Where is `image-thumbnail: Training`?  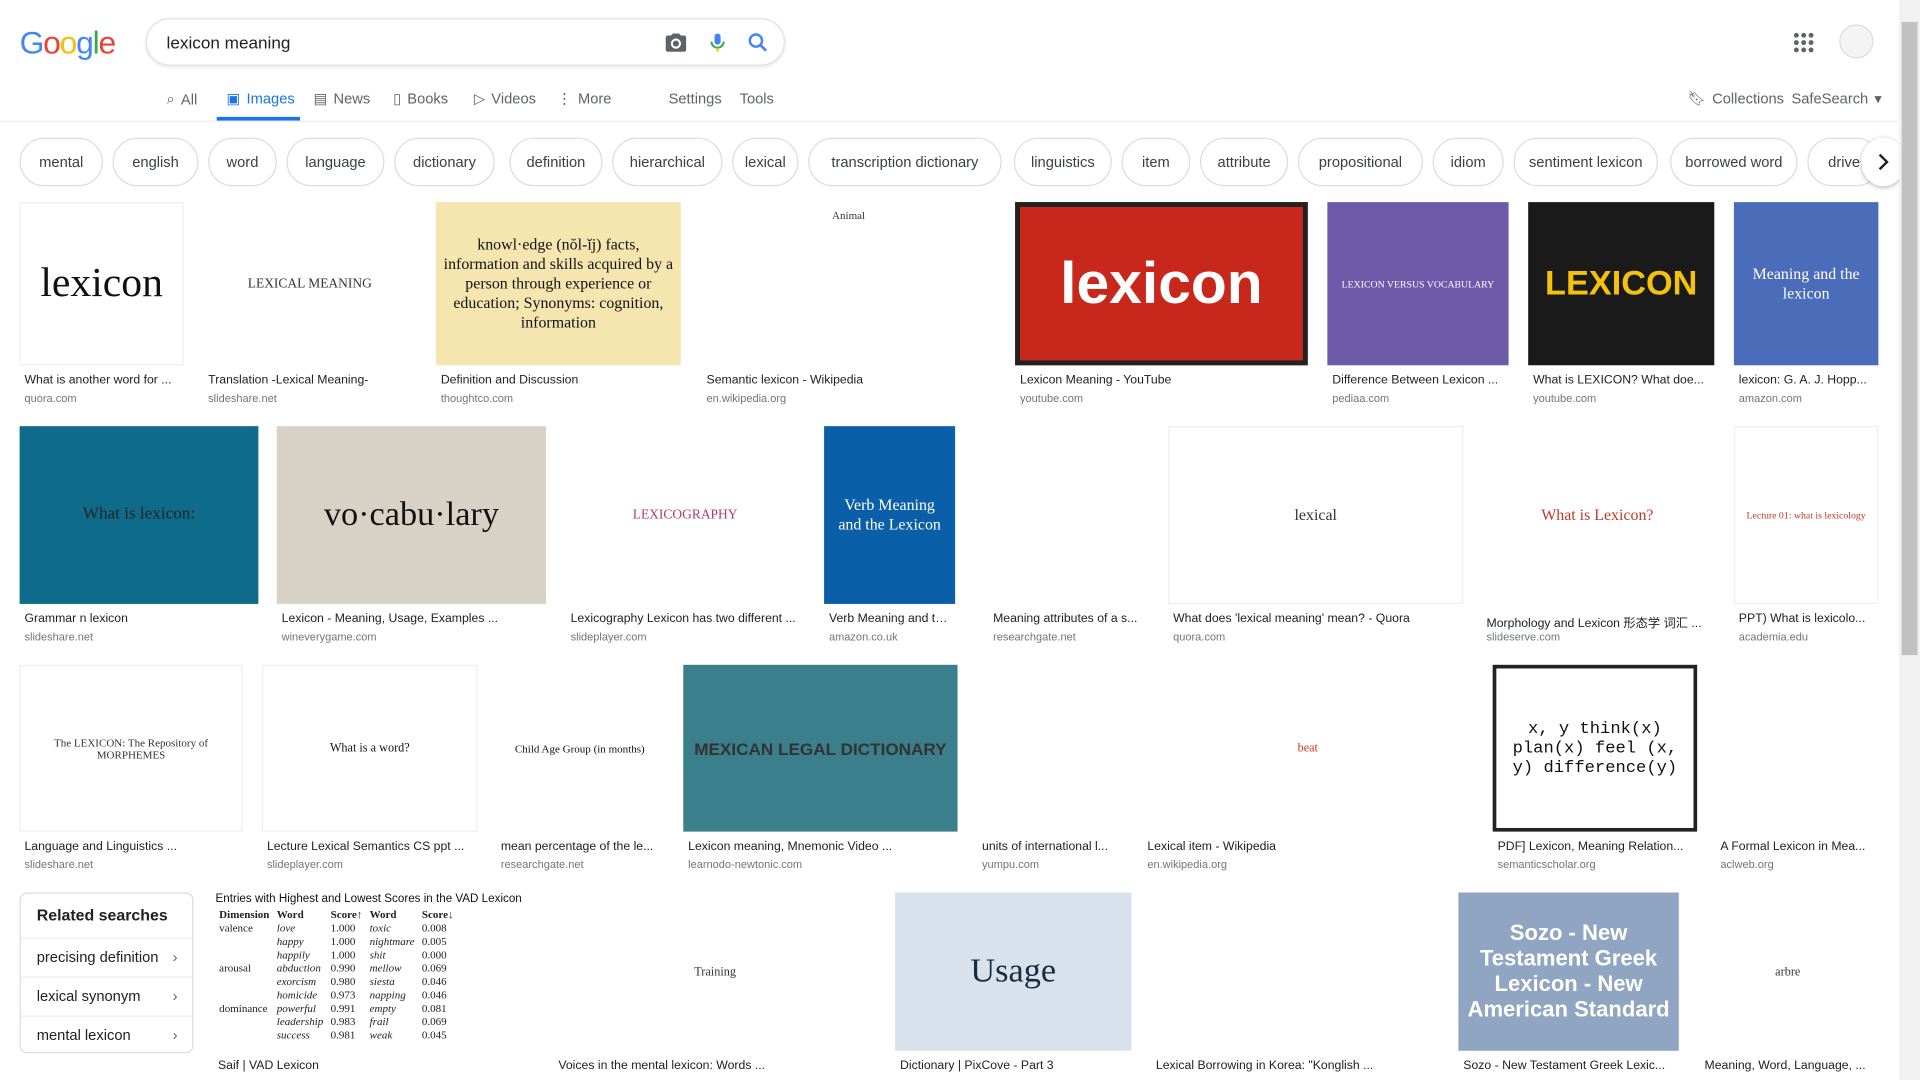 image-thumbnail: Training is located at coordinates (715, 971).